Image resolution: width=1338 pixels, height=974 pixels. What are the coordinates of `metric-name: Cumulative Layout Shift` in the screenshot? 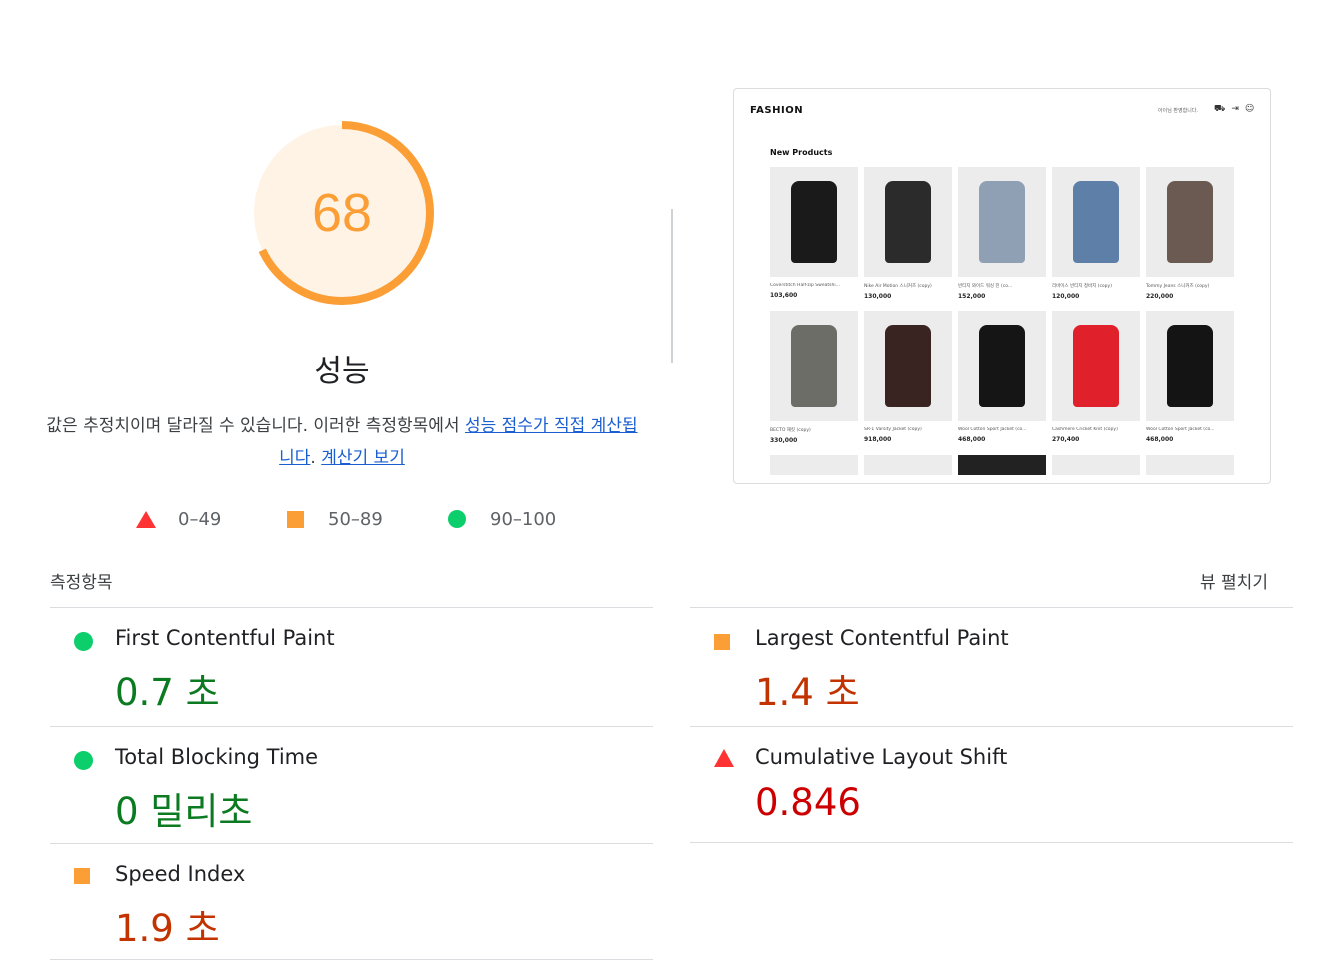 It's located at (881, 757).